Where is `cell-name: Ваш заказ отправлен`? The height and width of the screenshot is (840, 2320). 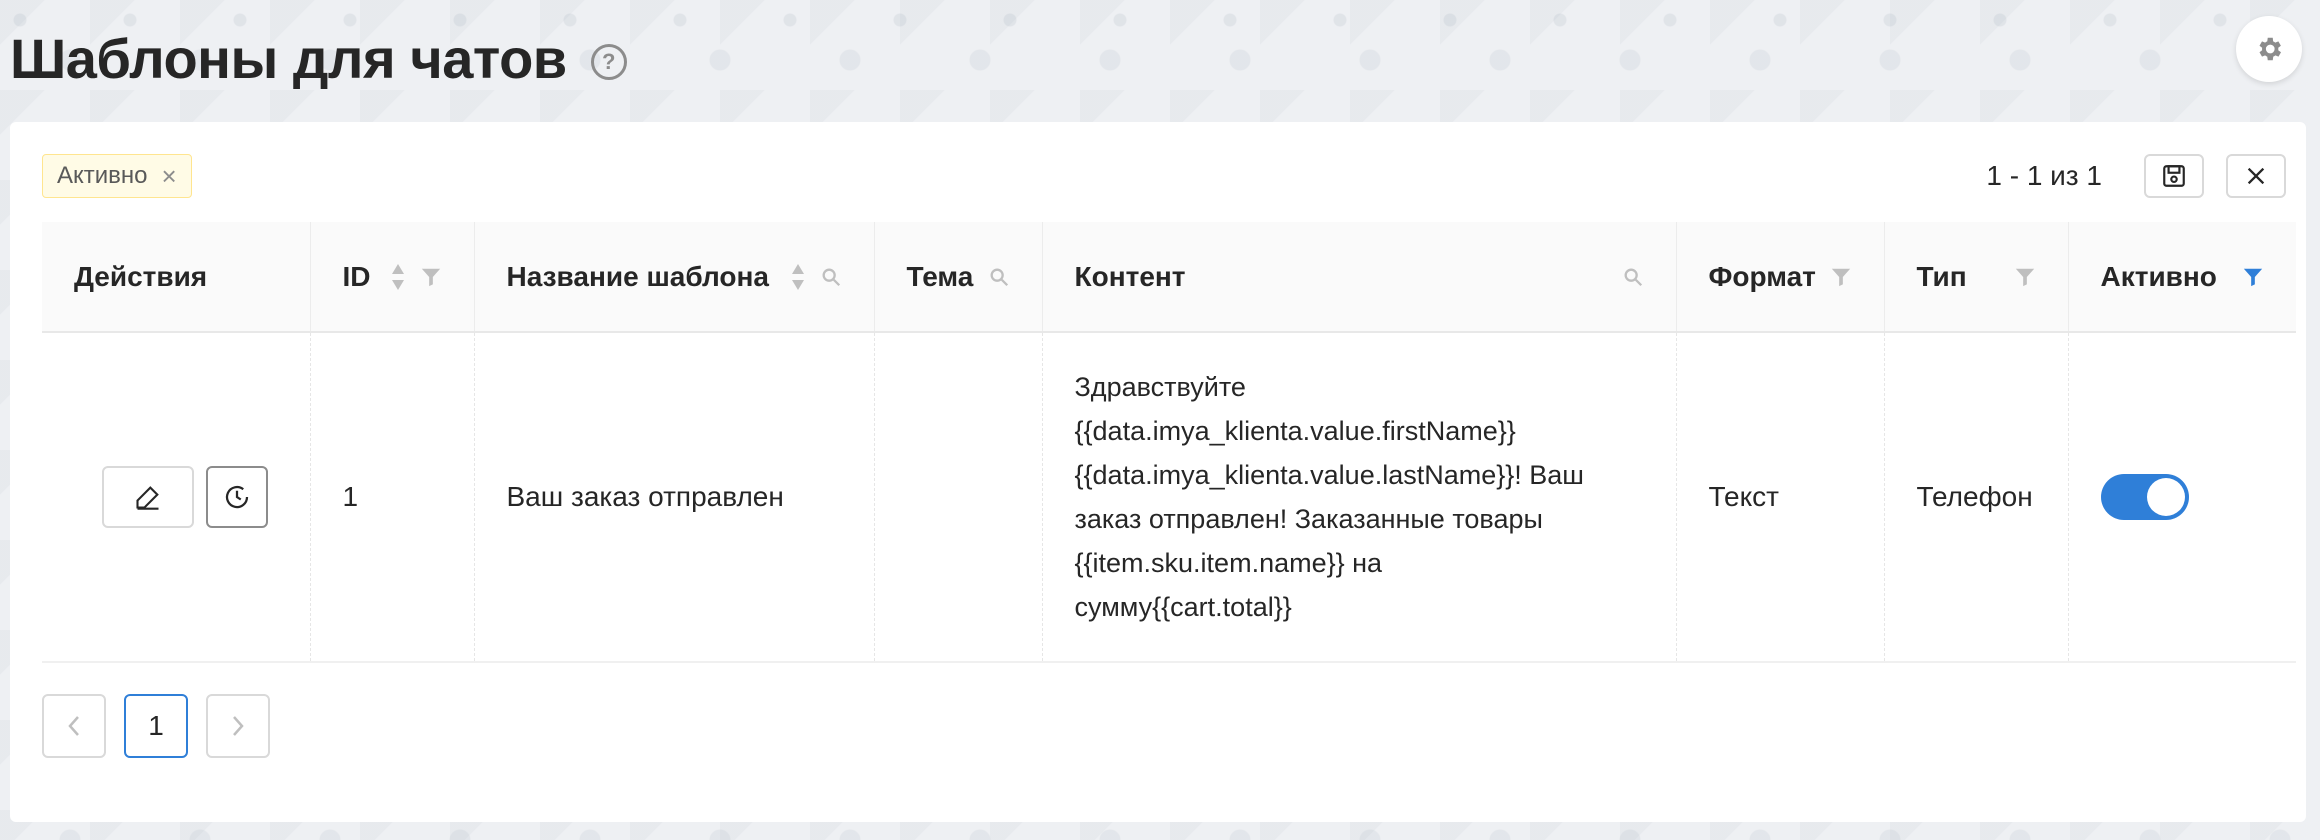 cell-name: Ваш заказ отправлен is located at coordinates (673, 497).